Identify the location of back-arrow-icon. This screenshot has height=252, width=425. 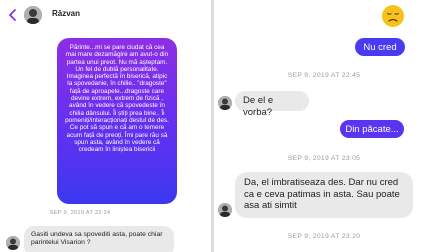
(13, 15).